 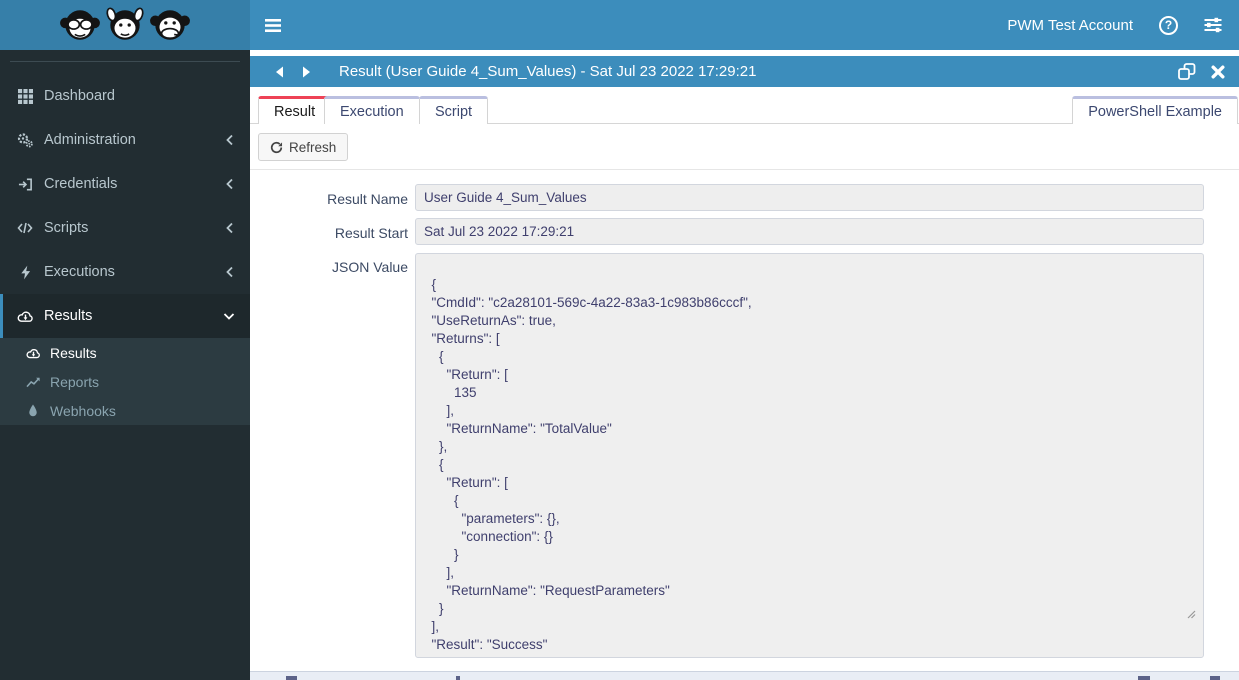 I want to click on top-navbar: PWM Test Account ?, so click(x=744, y=25).